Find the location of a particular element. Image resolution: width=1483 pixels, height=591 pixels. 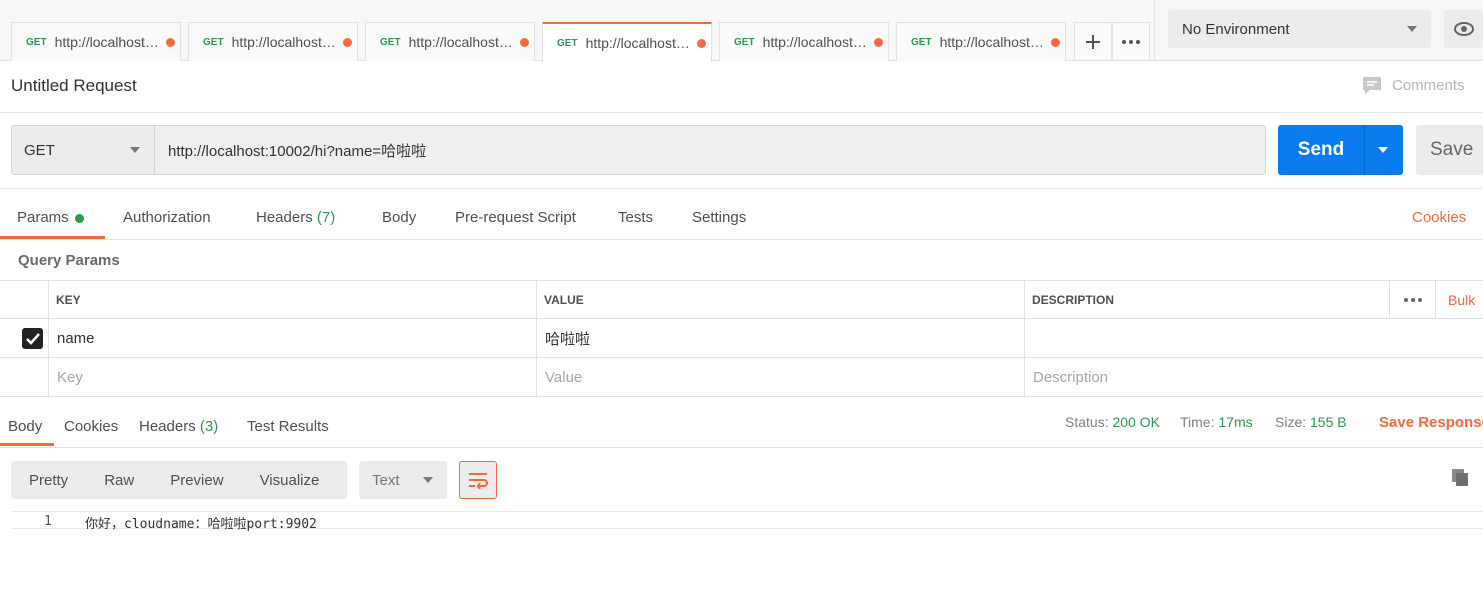

tab-body: Body is located at coordinates (399, 217).